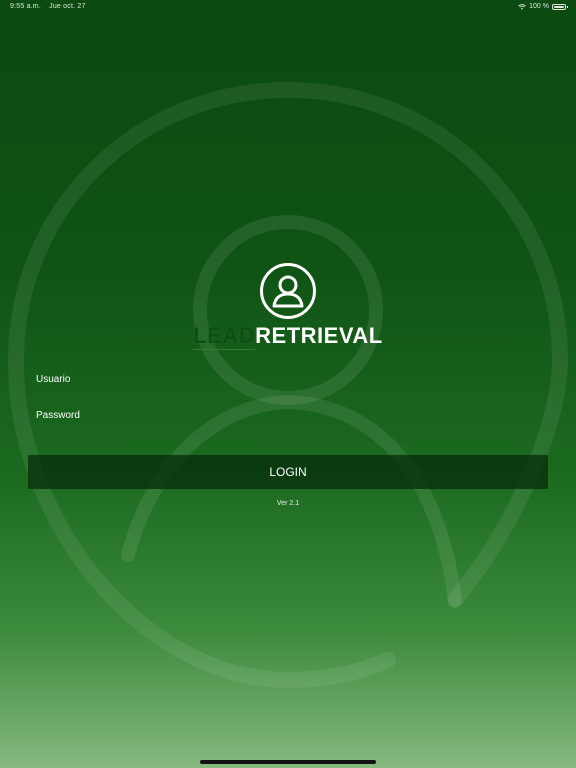  Describe the element at coordinates (224, 335) in the screenshot. I see `logo-word-lead: LEAD` at that location.